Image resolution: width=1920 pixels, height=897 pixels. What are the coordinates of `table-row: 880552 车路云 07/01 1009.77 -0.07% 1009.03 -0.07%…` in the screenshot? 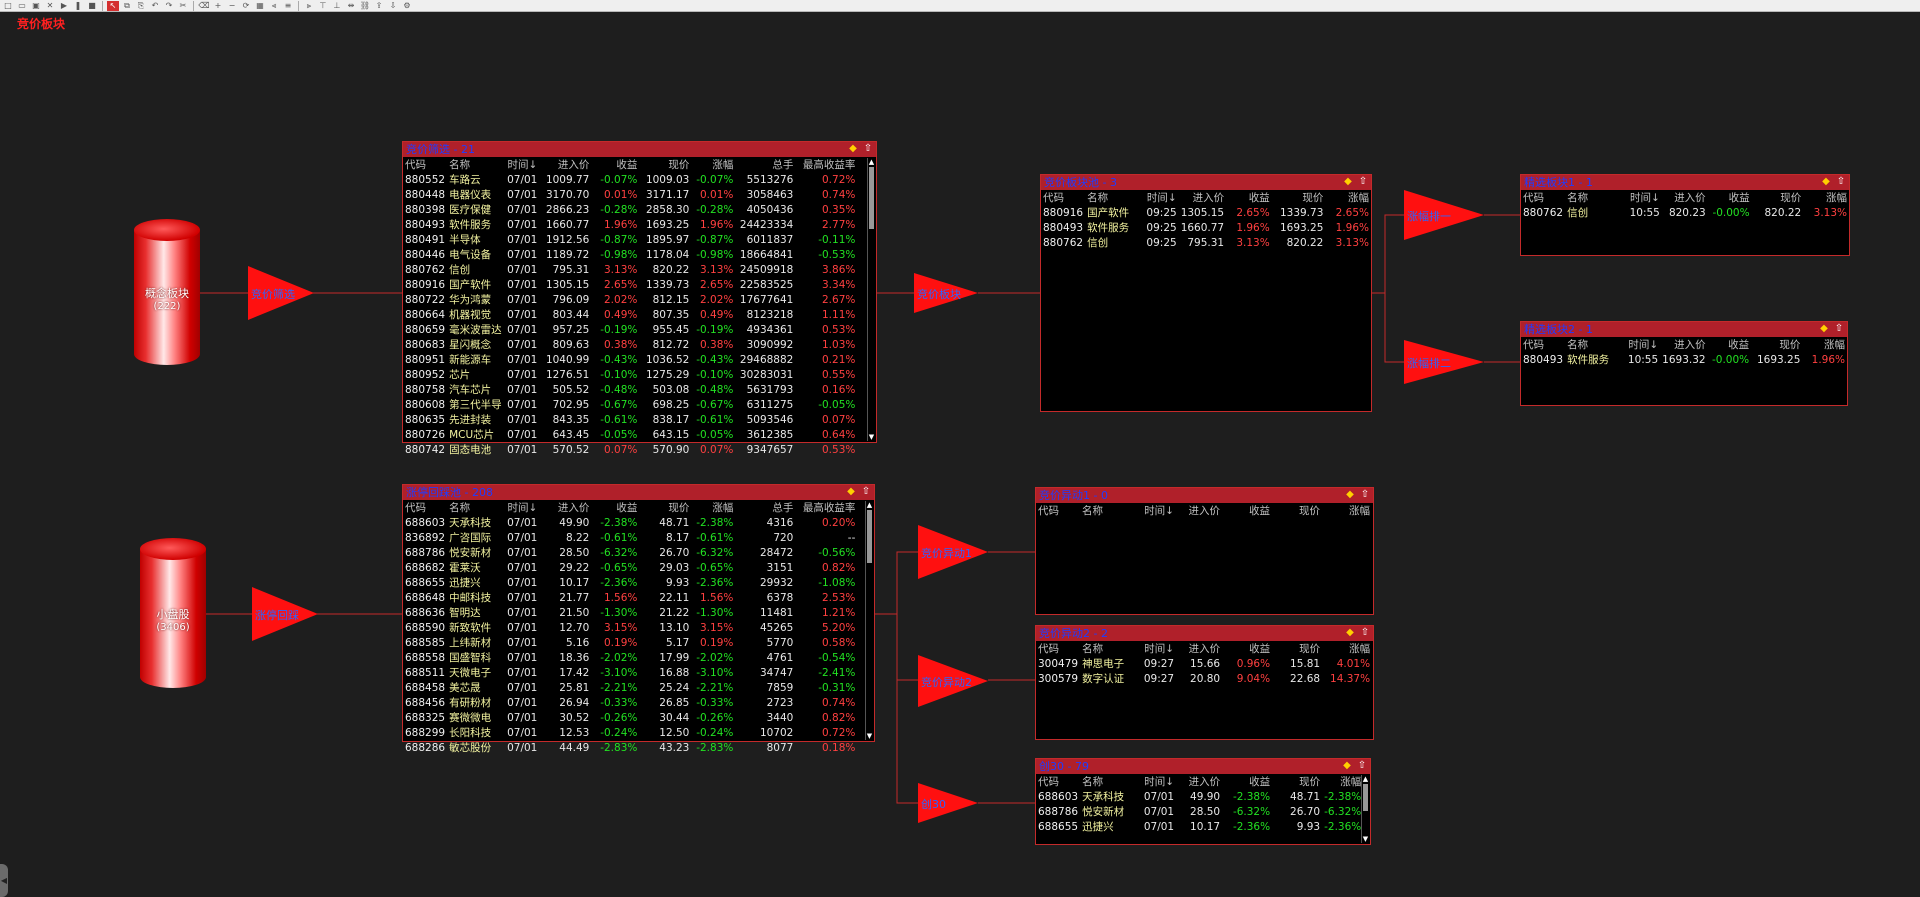 It's located at (630, 179).